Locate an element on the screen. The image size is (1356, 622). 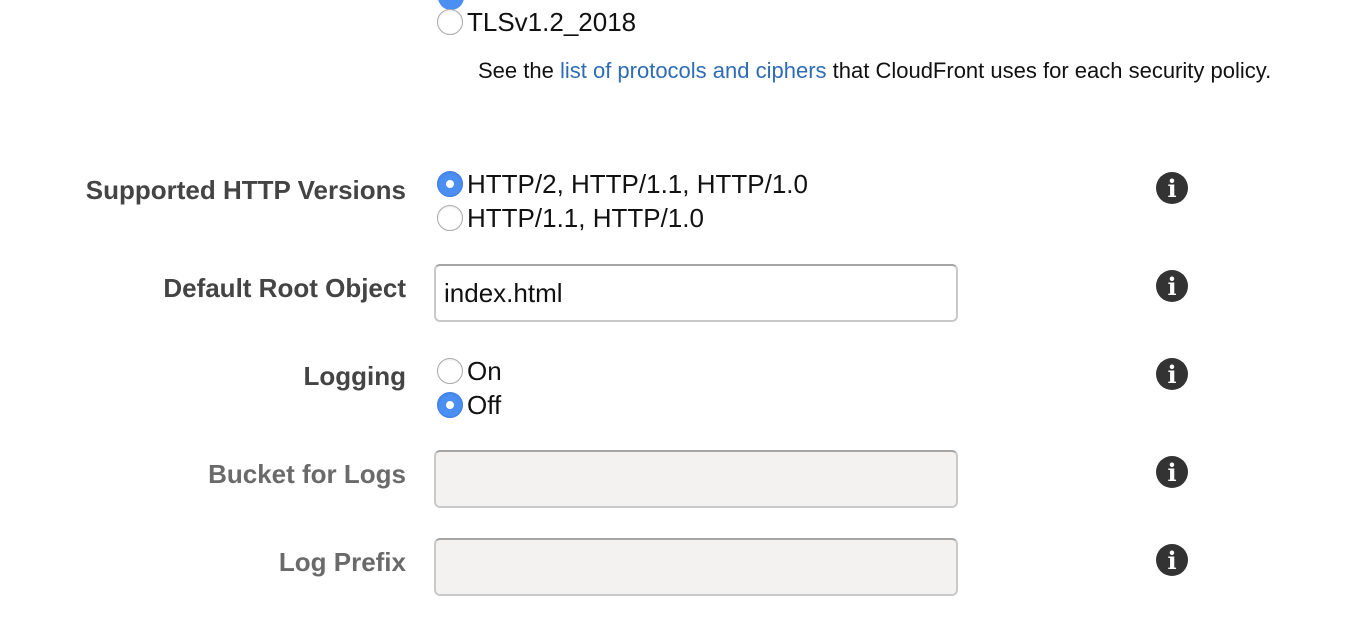
option-label: Off is located at coordinates (484, 404).